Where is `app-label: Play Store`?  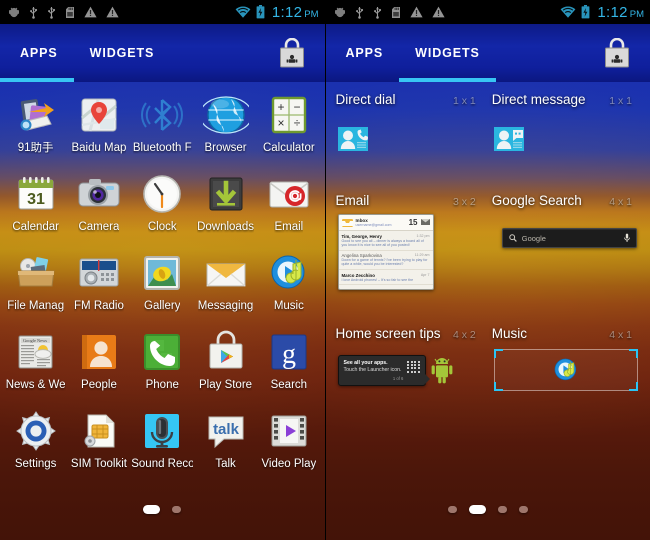 app-label: Play Store is located at coordinates (226, 385).